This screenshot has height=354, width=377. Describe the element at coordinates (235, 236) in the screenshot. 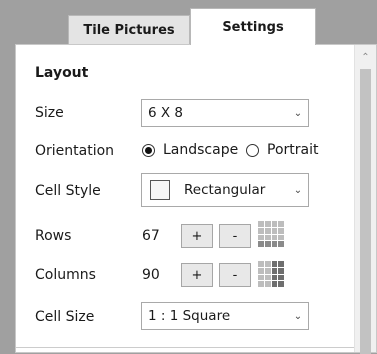

I see `rows-minus-button: -` at that location.